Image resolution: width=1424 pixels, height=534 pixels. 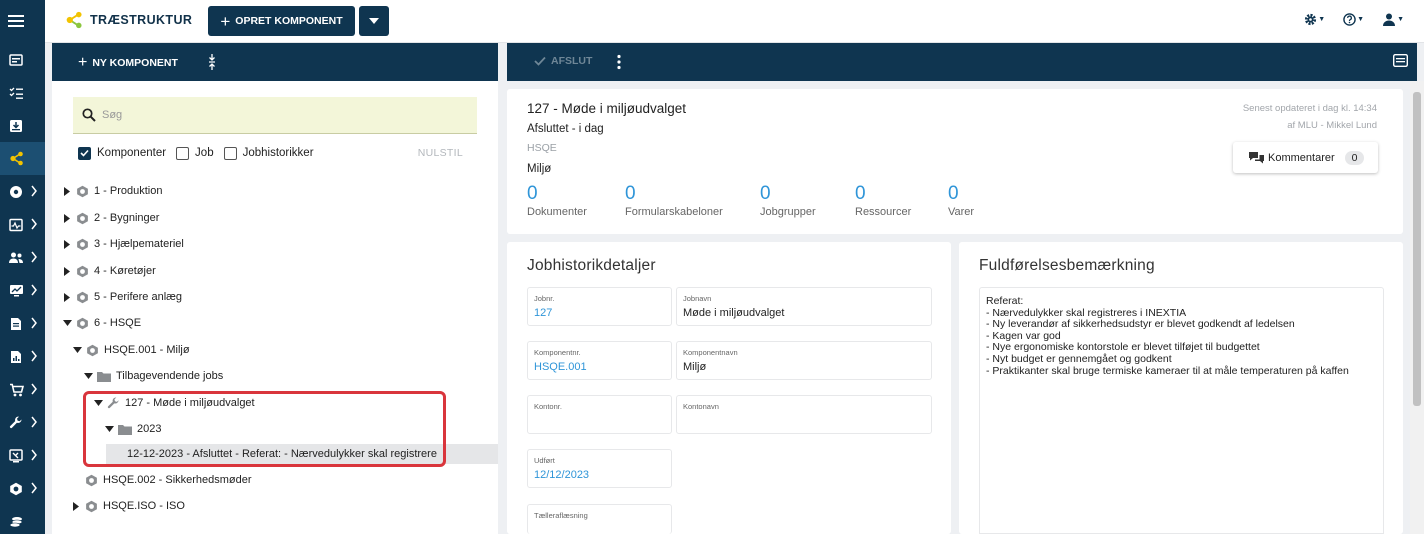 I want to click on rail-item-cart, so click(x=22, y=389).